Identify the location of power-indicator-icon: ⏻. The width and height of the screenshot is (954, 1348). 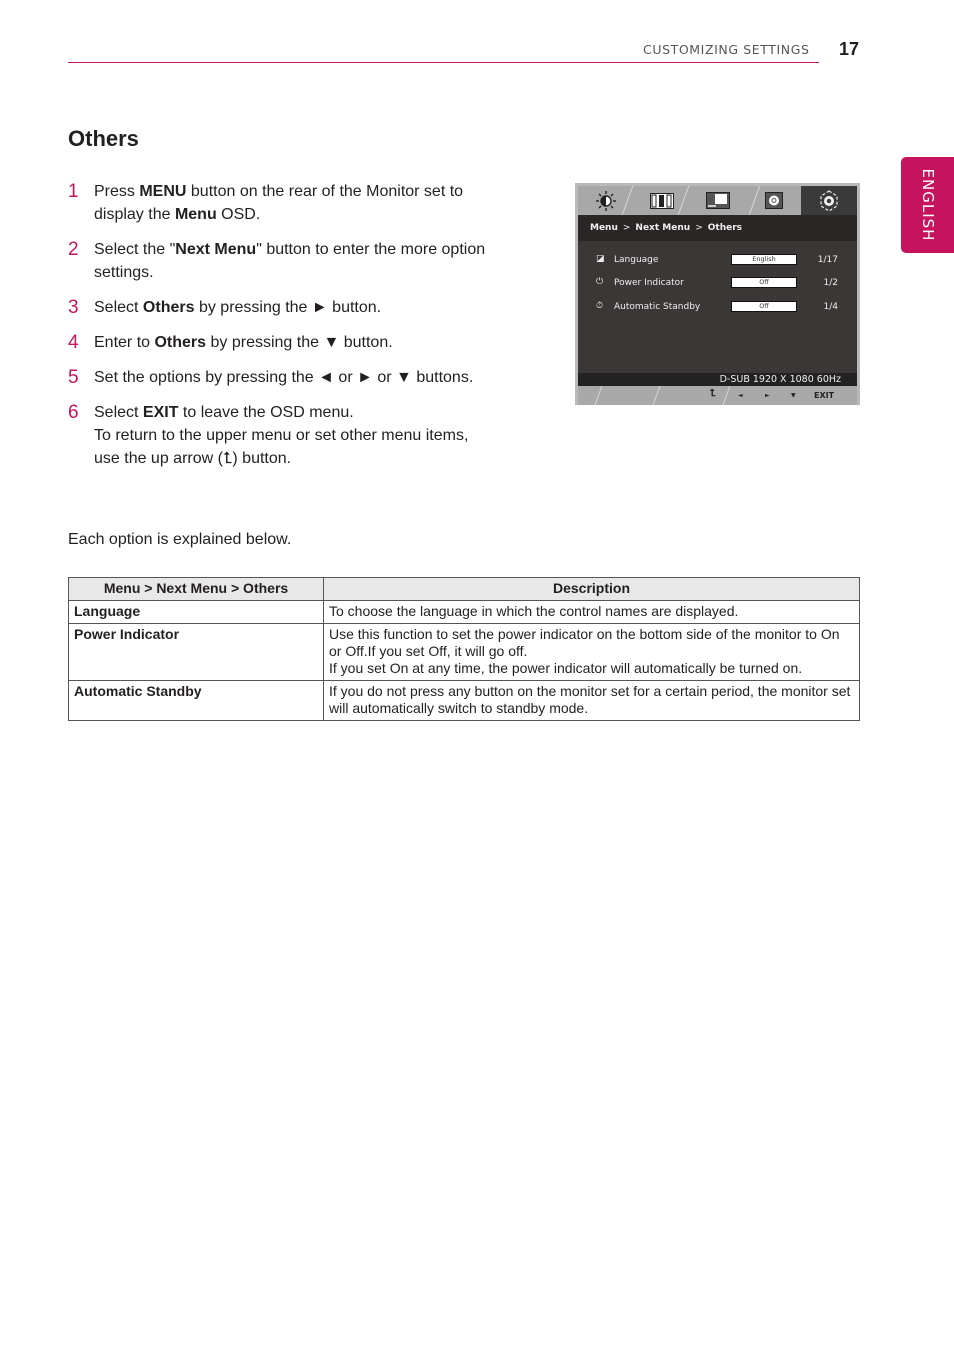
(600, 282).